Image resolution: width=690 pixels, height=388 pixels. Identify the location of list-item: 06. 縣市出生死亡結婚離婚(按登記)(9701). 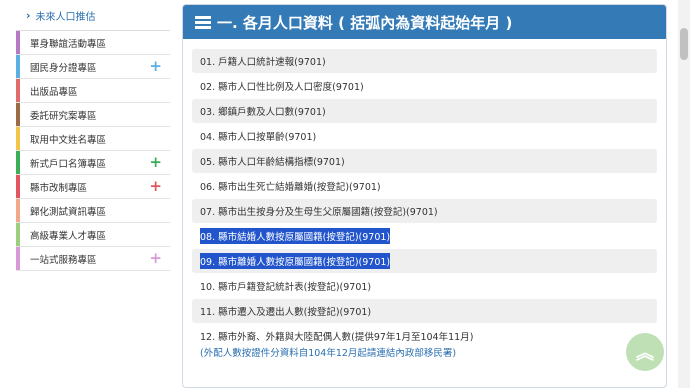
(424, 186).